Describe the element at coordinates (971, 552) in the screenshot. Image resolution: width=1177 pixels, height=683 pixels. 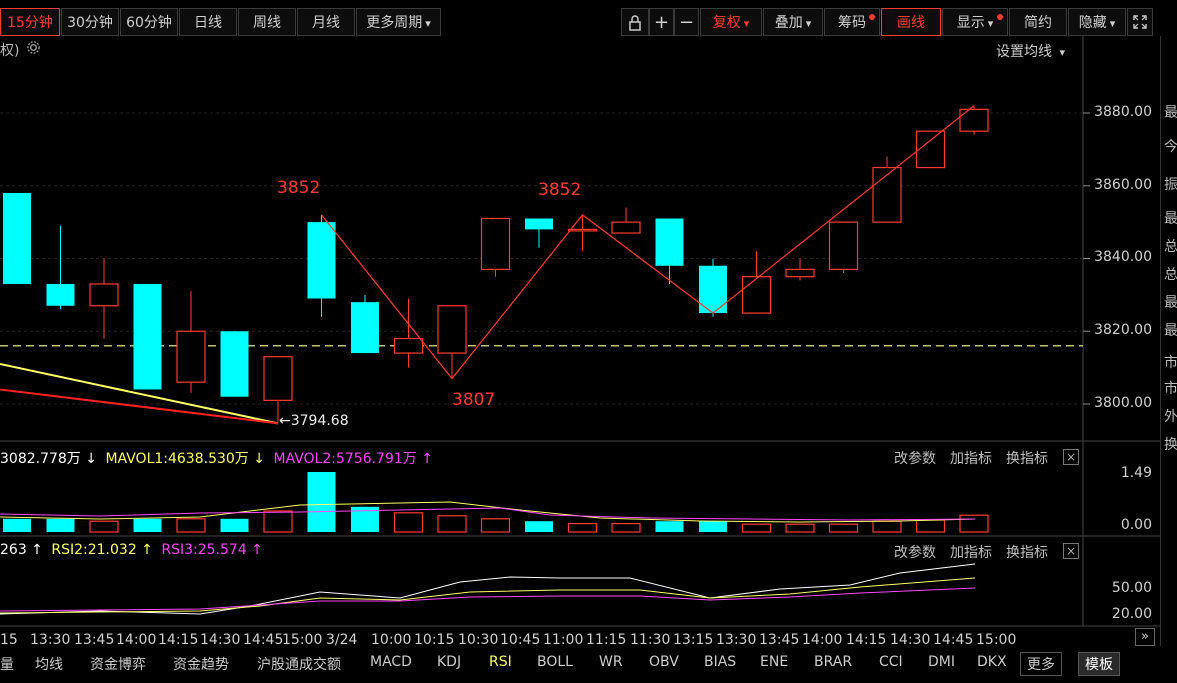
I see `rsi-add-indicator: 加指标` at that location.